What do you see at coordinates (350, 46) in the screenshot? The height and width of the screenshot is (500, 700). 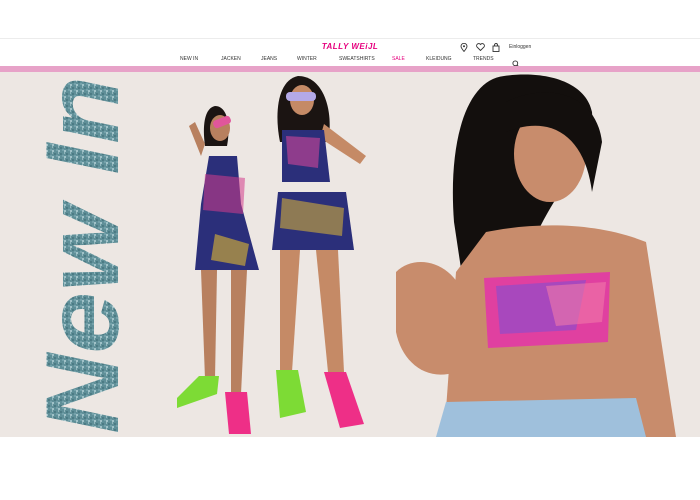 I see `brand-logo: TALLY WEiJL` at bounding box center [350, 46].